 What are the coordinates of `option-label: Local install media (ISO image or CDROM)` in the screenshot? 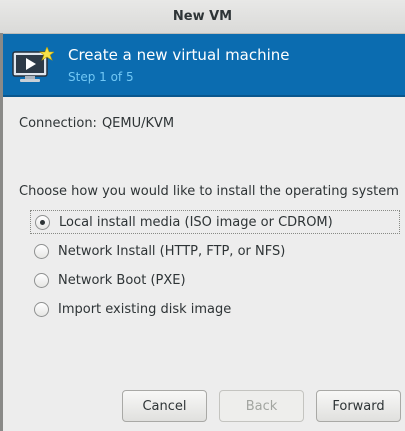 It's located at (196, 222).